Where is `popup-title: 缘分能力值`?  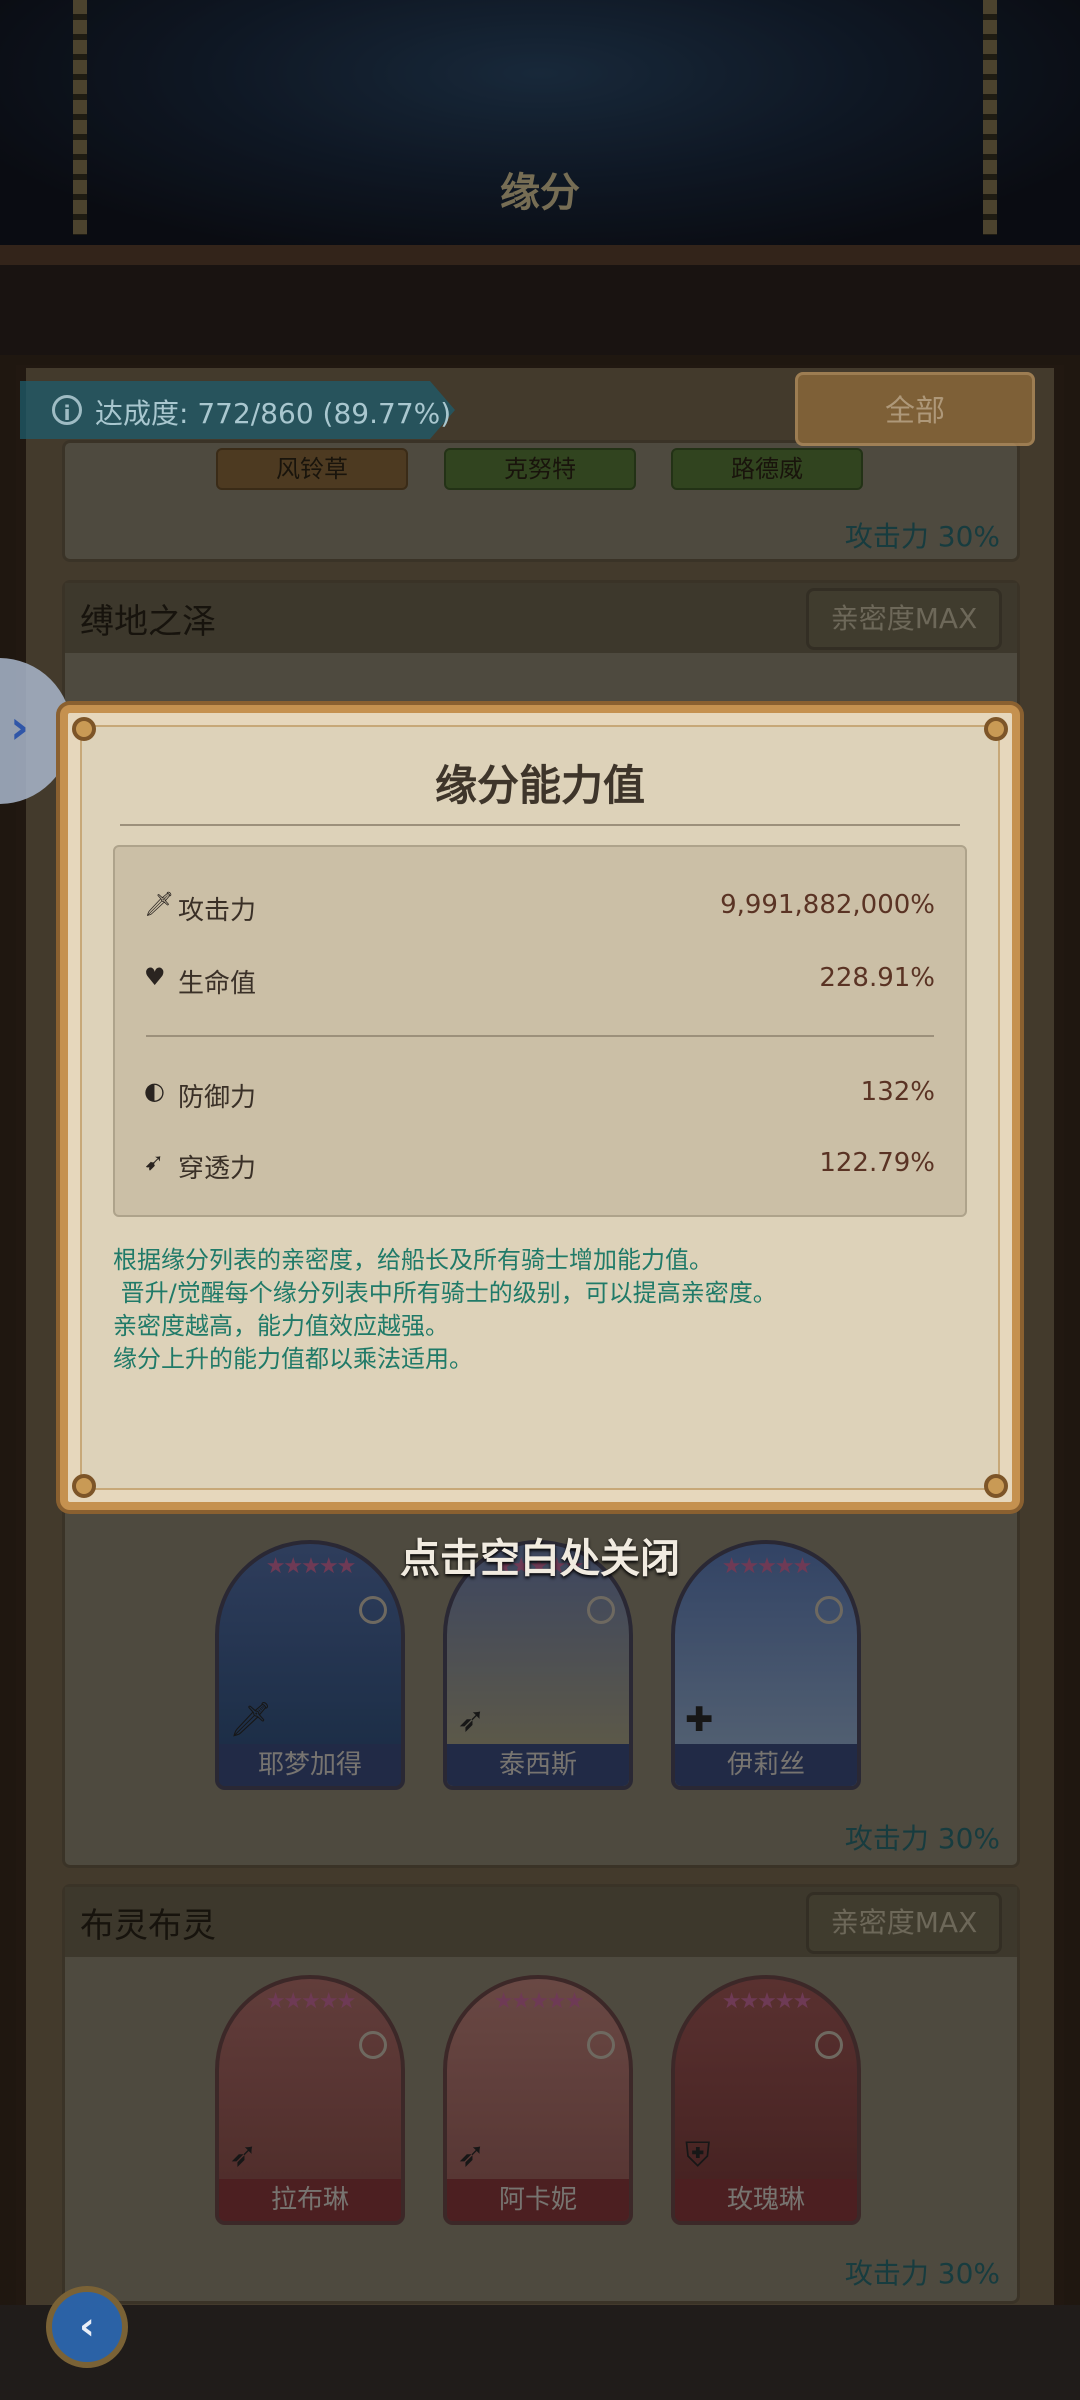
popup-title: 缘分能力值 is located at coordinates (539, 785).